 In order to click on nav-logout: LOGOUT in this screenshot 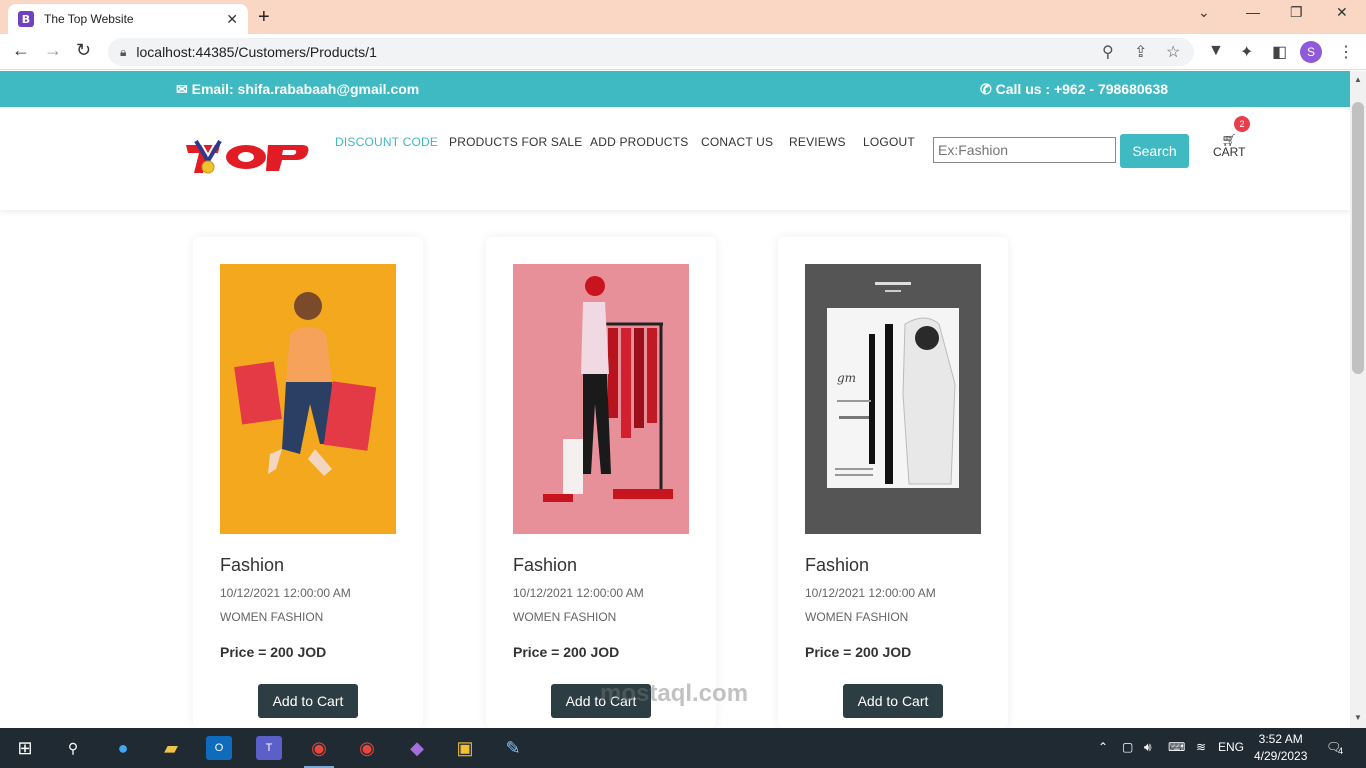, I will do `click(889, 142)`.